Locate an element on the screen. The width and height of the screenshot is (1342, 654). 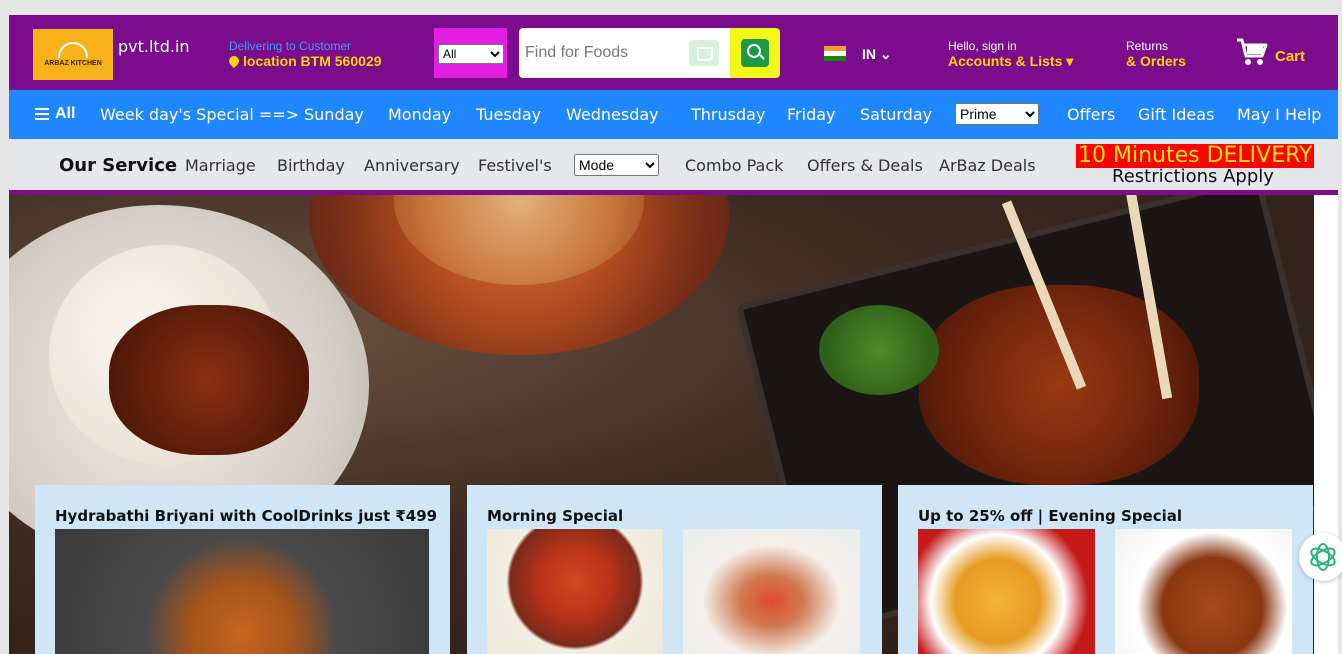
delivery-promo-banner: 10 Minutes DELIVERY is located at coordinates (1195, 156).